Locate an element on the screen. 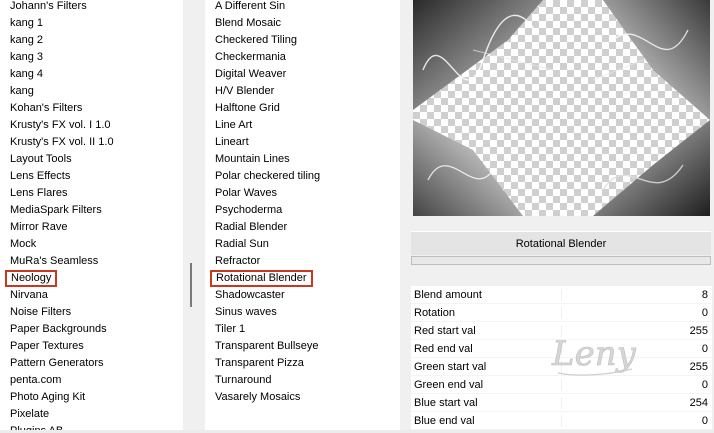 The image size is (714, 433). parameter-row: Green end val 0 is located at coordinates (561, 385).